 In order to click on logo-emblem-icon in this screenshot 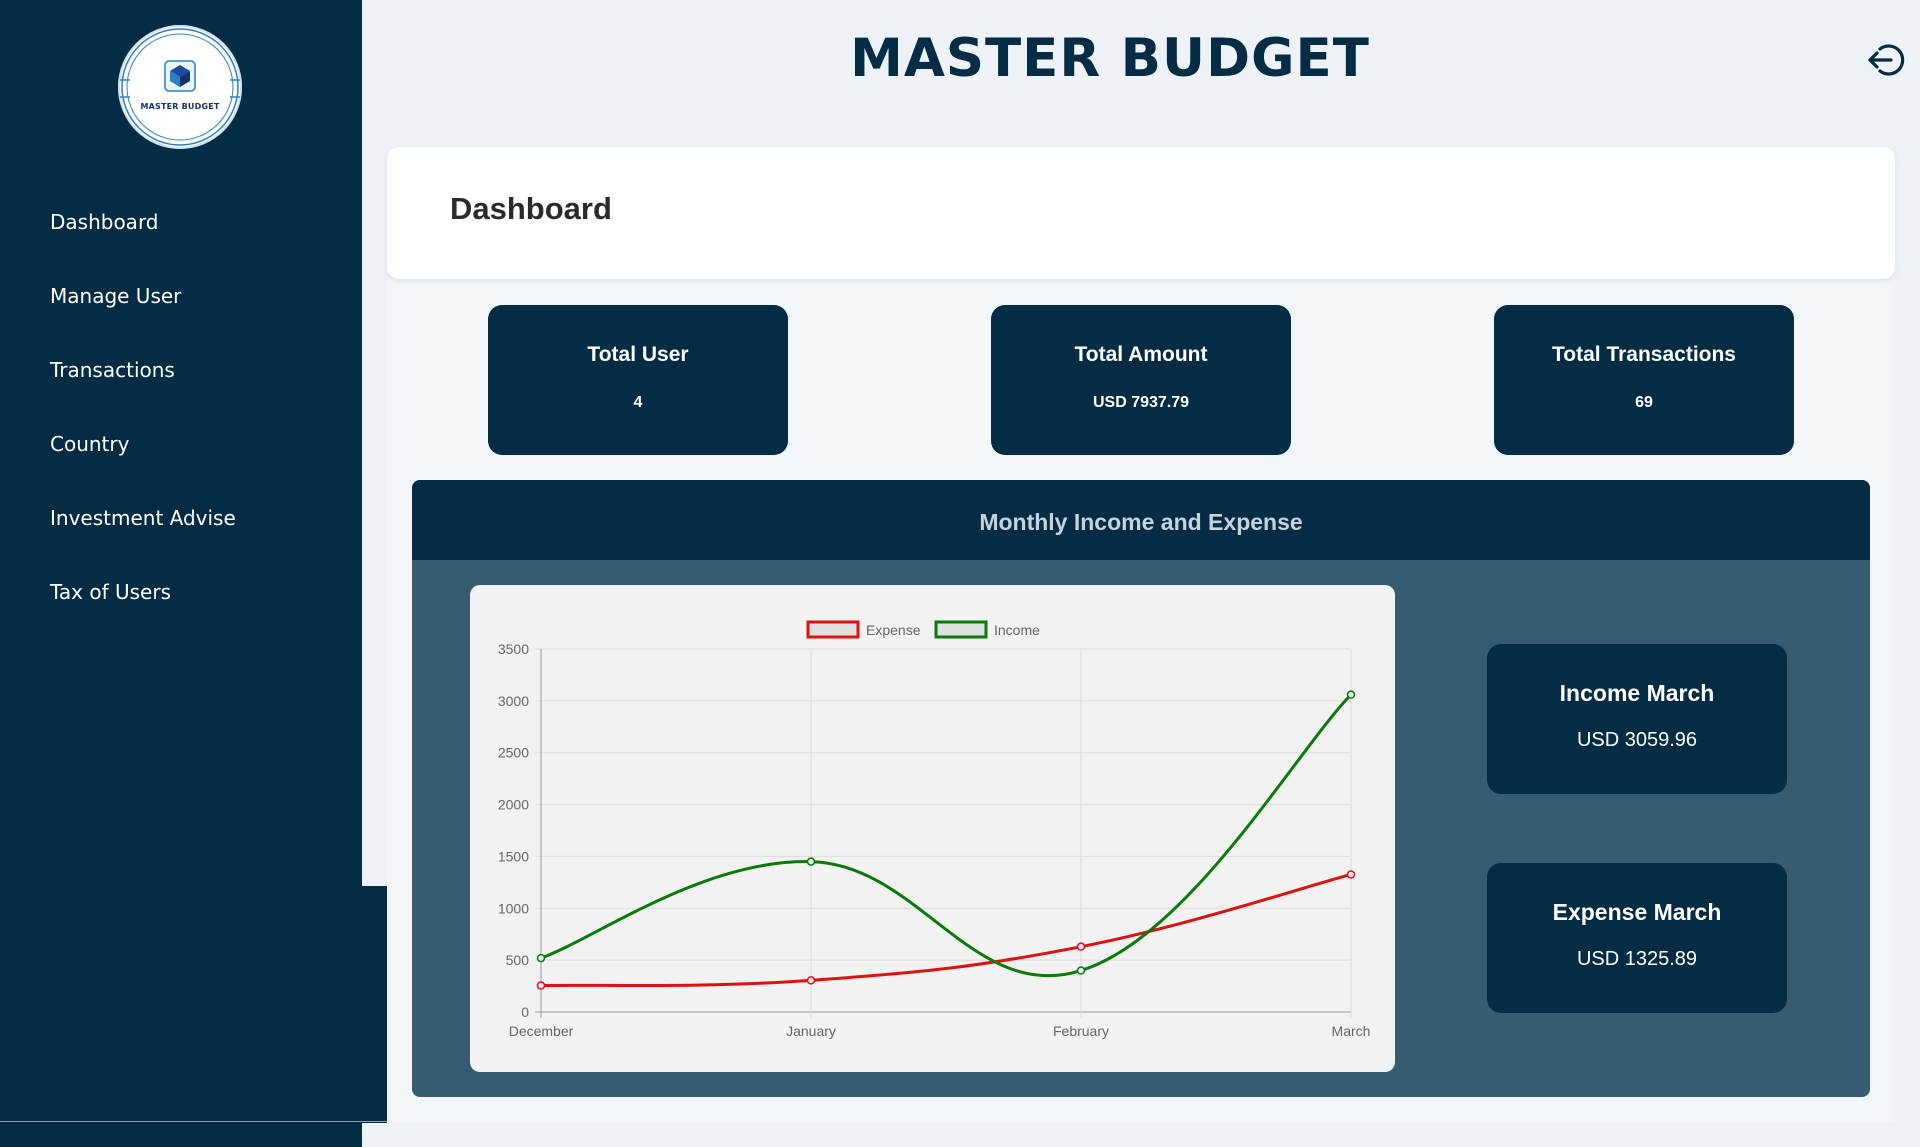, I will do `click(180, 87)`.